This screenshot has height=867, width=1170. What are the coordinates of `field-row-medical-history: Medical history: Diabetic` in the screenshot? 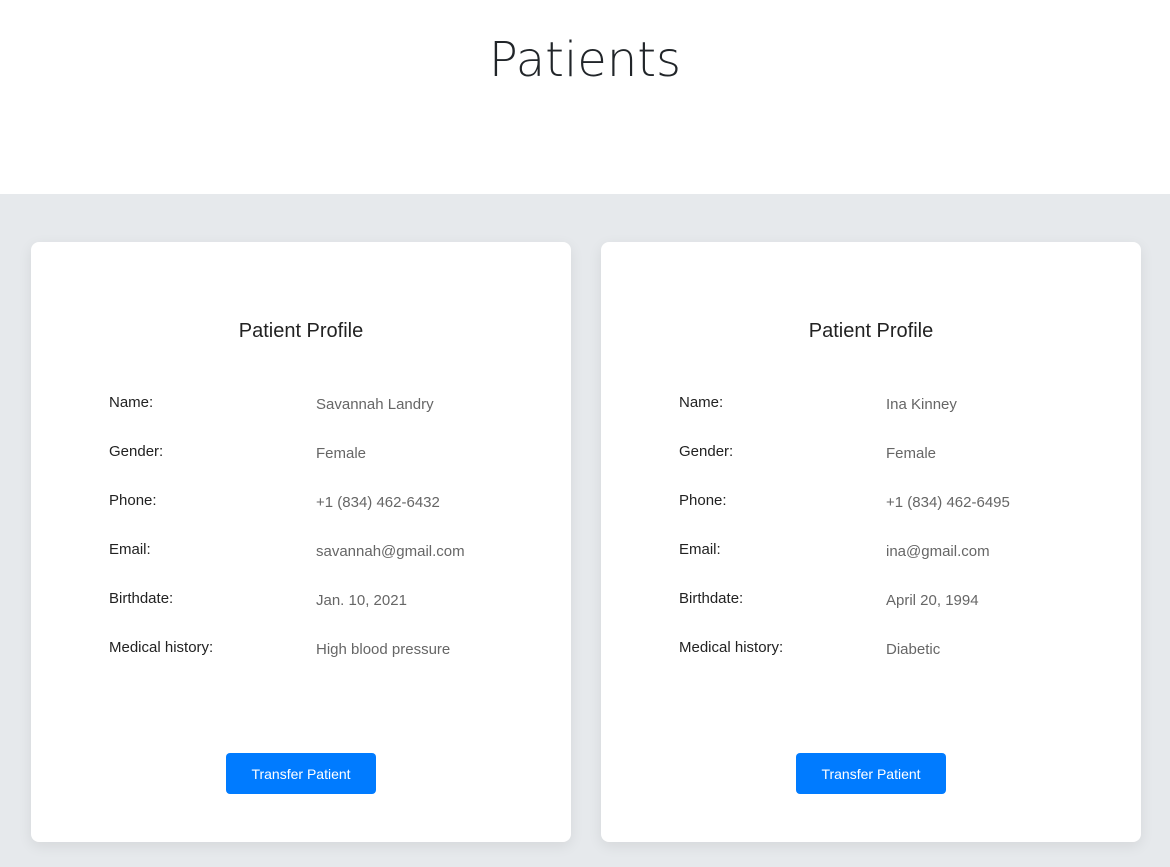 It's located at (899, 649).